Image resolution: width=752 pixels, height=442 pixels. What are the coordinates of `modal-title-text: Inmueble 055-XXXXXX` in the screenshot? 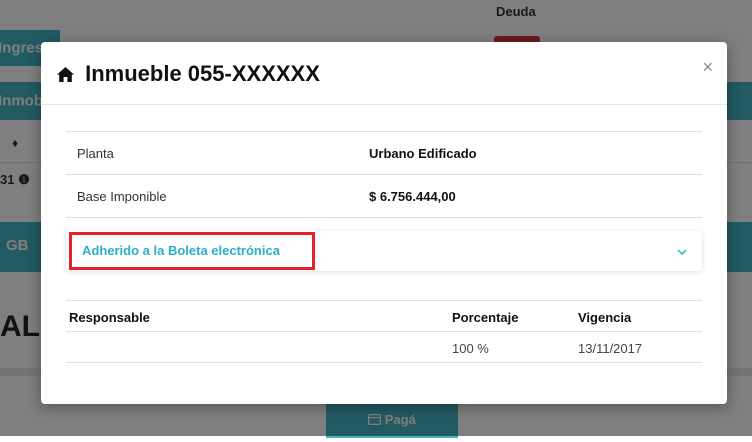 It's located at (202, 73).